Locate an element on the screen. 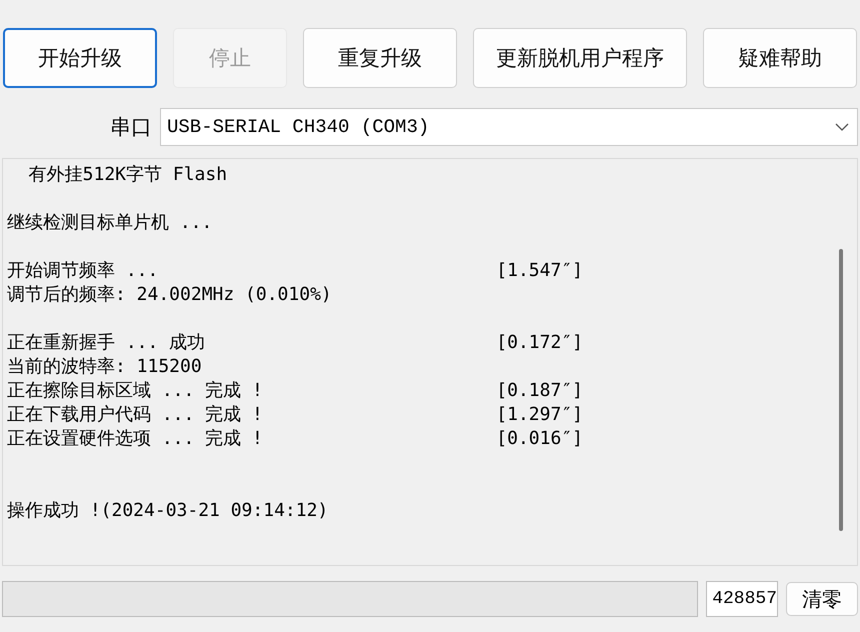  log-line: 正在设置硬件选项 ... 完成 ! is located at coordinates (135, 439).